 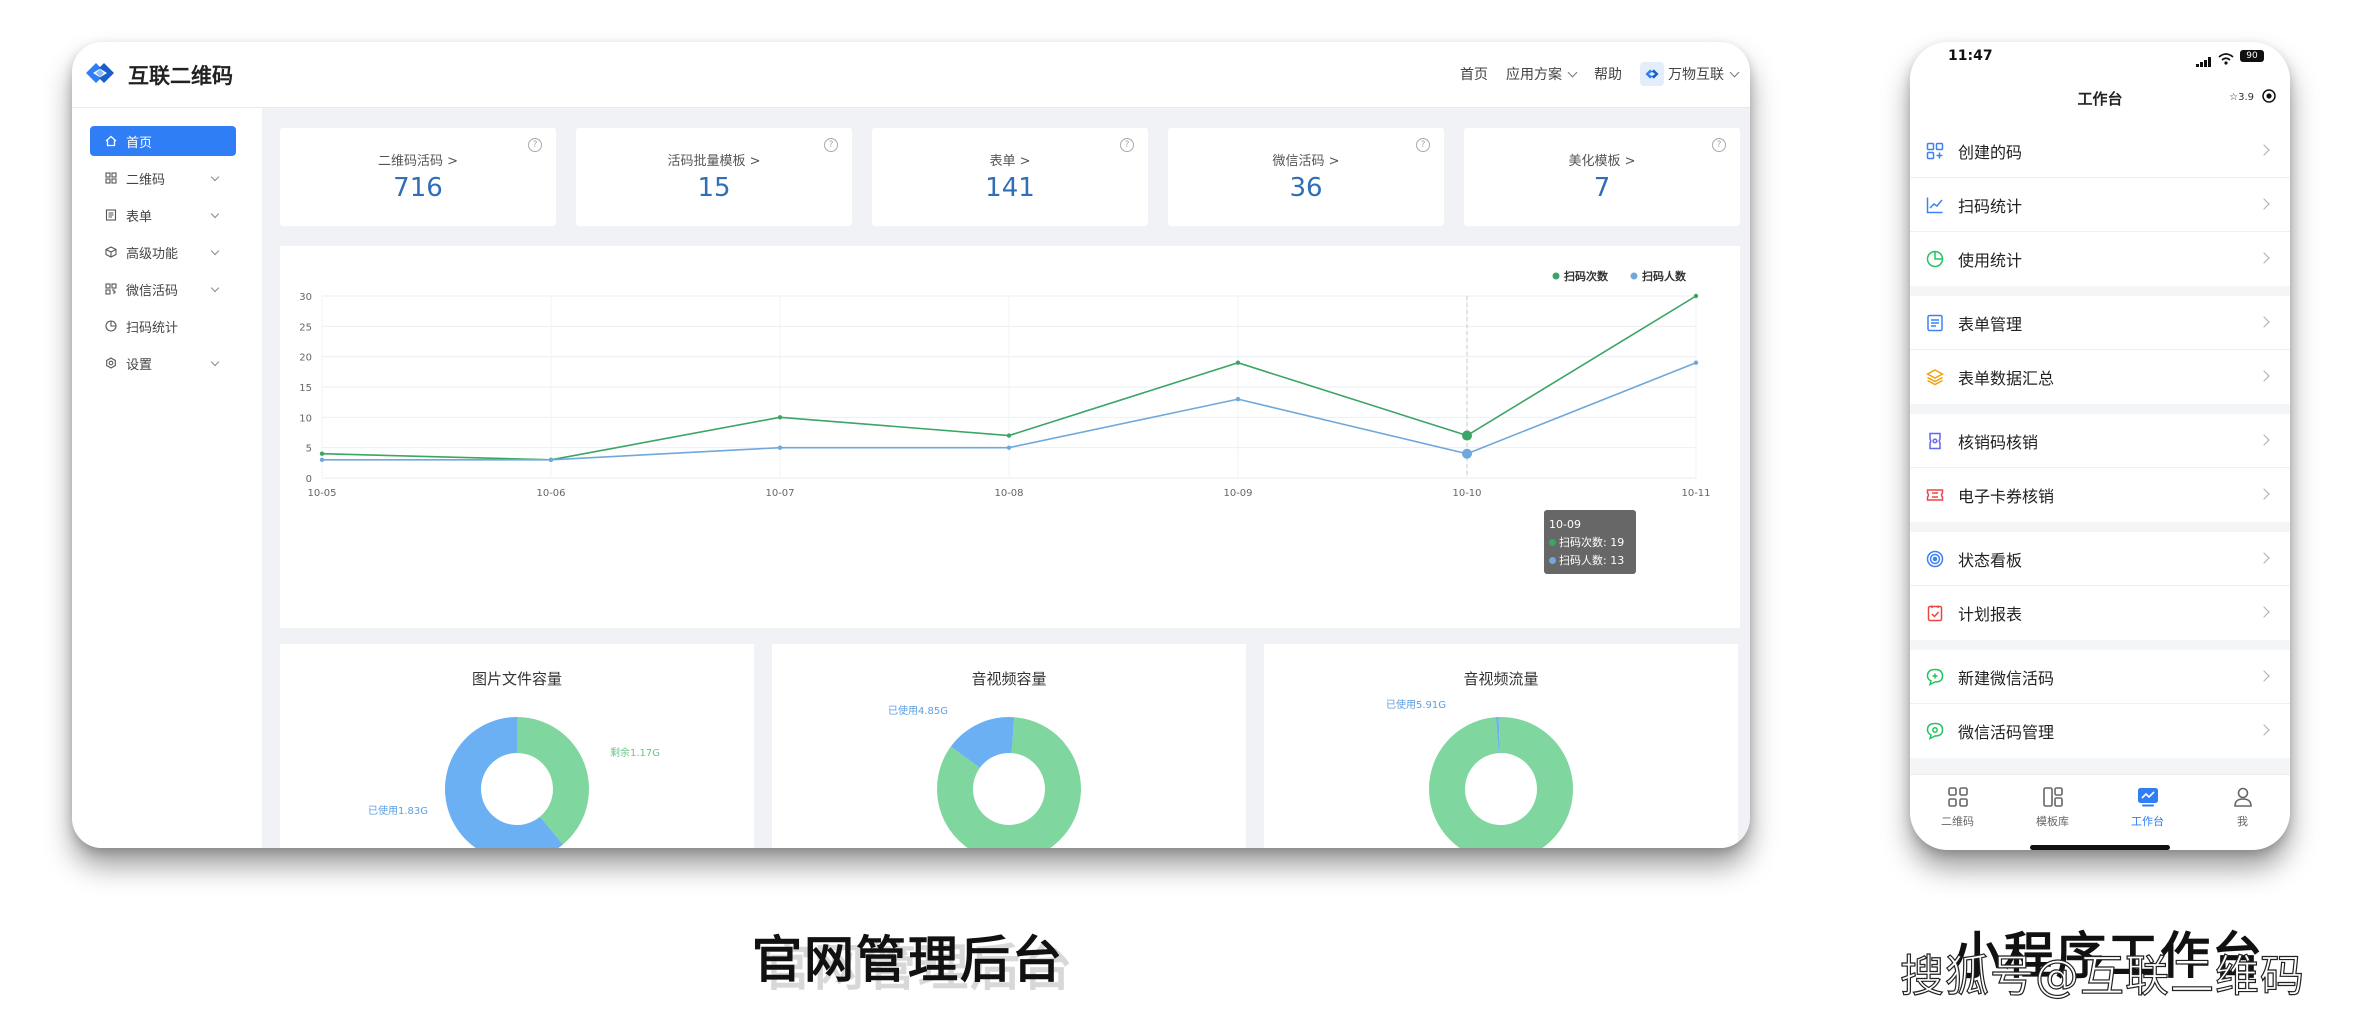 What do you see at coordinates (1602, 161) in the screenshot?
I see `stat-label: 美化模板 >` at bounding box center [1602, 161].